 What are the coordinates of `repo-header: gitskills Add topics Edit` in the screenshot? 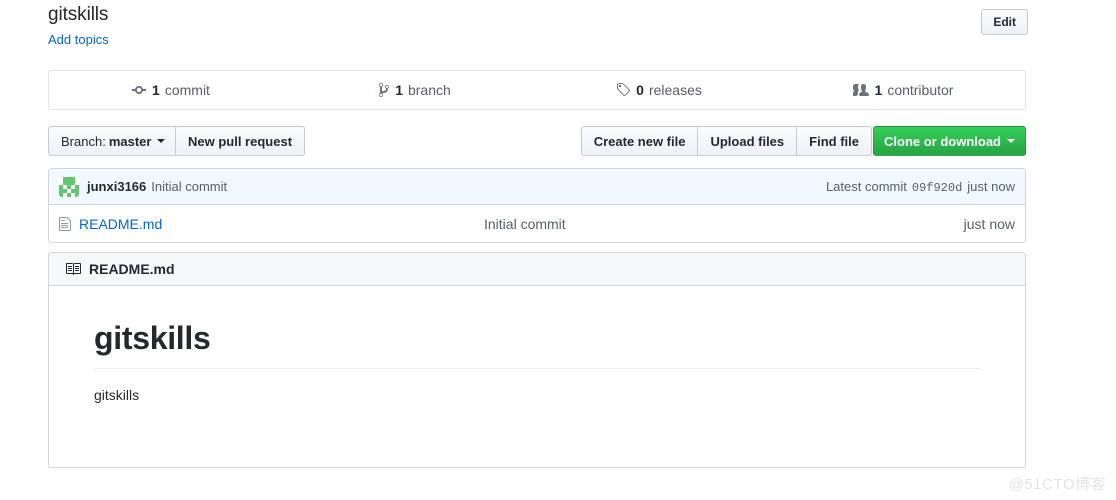 It's located at (538, 25).